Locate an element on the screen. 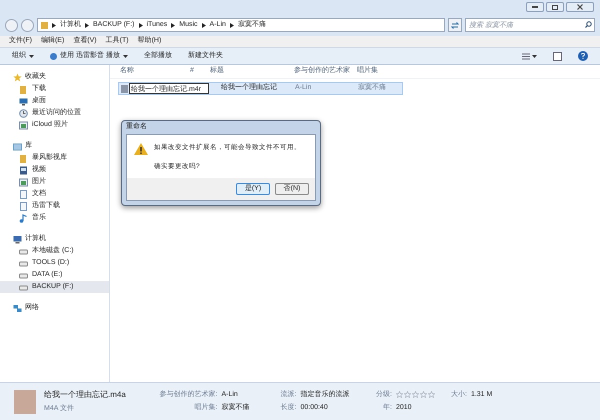 The width and height of the screenshot is (600, 420). refresh-button is located at coordinates (455, 25).